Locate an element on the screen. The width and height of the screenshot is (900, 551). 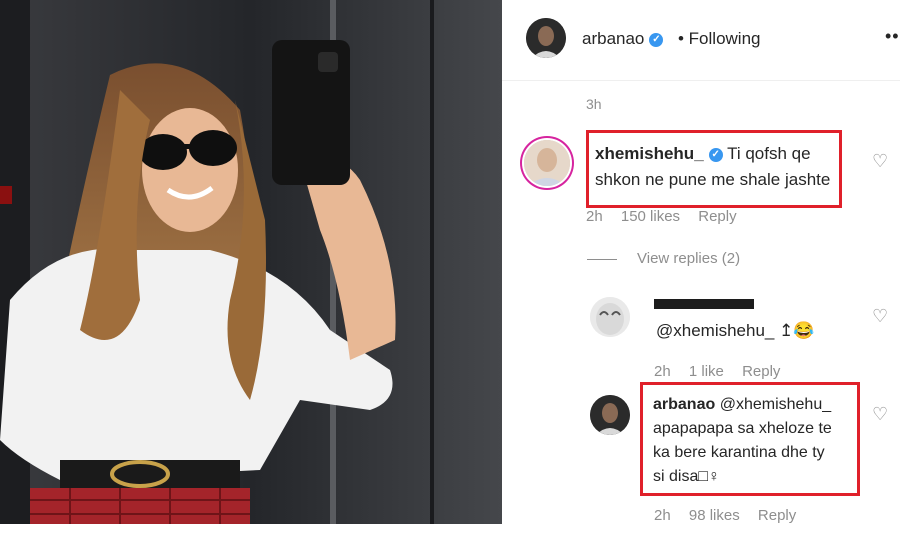
comment-meta: 2h 150 likes Reply is located at coordinates (668, 216).